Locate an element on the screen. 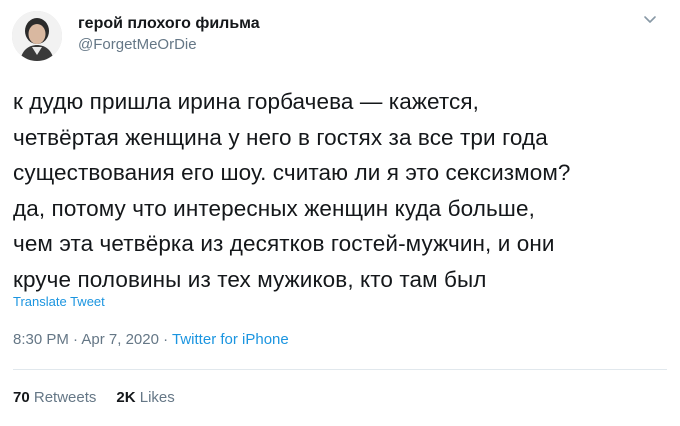 Image resolution: width=680 pixels, height=426 pixels. likes-label: Likes is located at coordinates (157, 397).